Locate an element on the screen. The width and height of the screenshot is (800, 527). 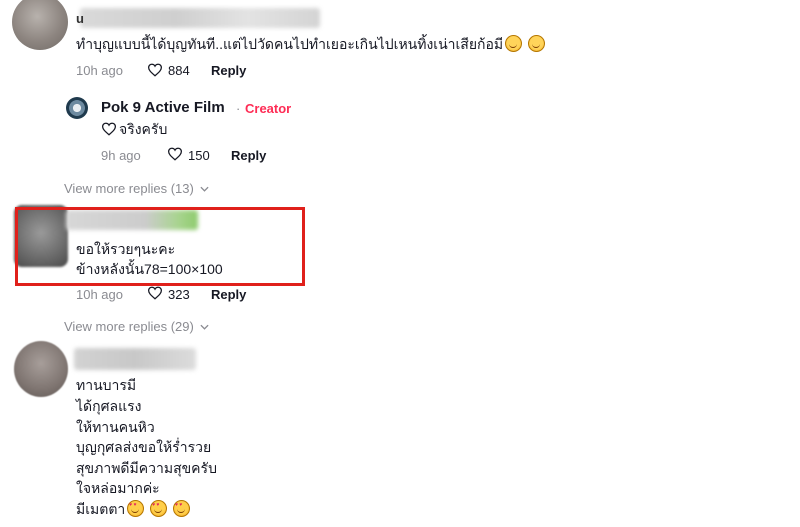
view-more-replies: View more replies (29) is located at coordinates (137, 326).